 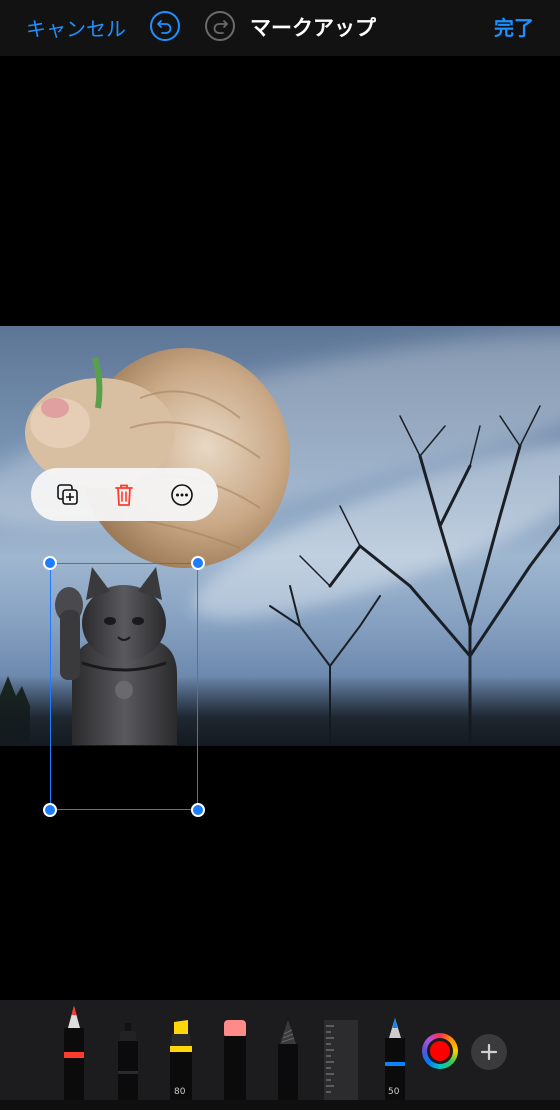 I want to click on color-picker-ring, so click(x=440, y=1051).